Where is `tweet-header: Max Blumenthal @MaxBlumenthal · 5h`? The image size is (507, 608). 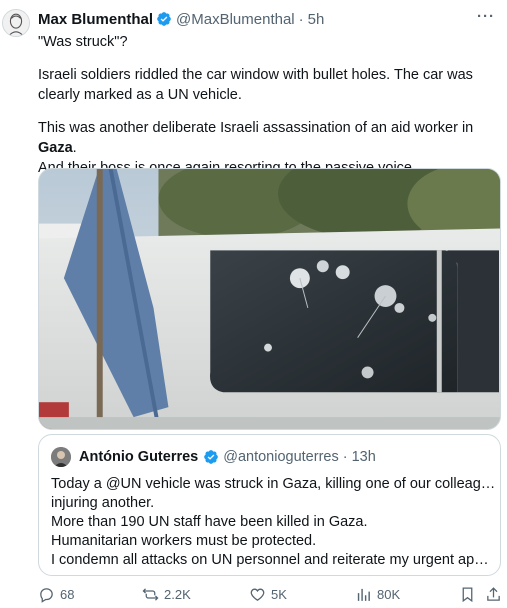 tweet-header: Max Blumenthal @MaxBlumenthal · 5h is located at coordinates (181, 19).